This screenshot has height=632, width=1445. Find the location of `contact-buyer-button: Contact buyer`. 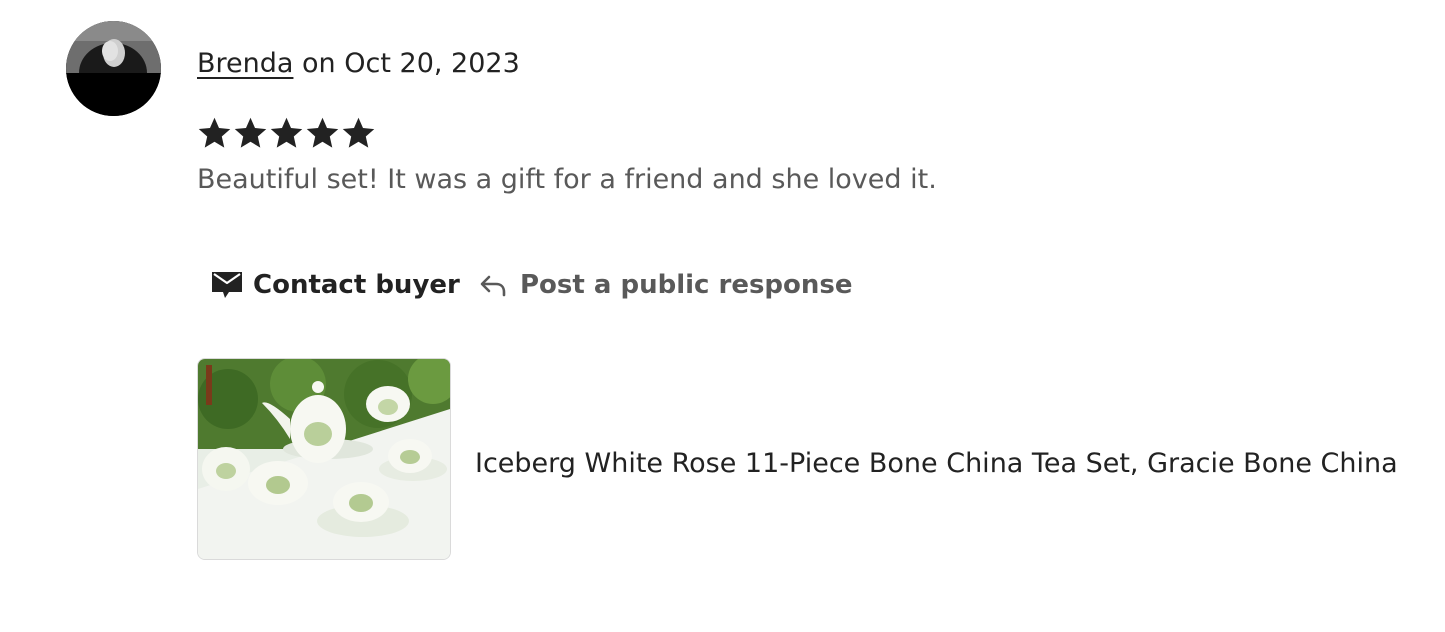

contact-buyer-button: Contact buyer is located at coordinates (335, 285).